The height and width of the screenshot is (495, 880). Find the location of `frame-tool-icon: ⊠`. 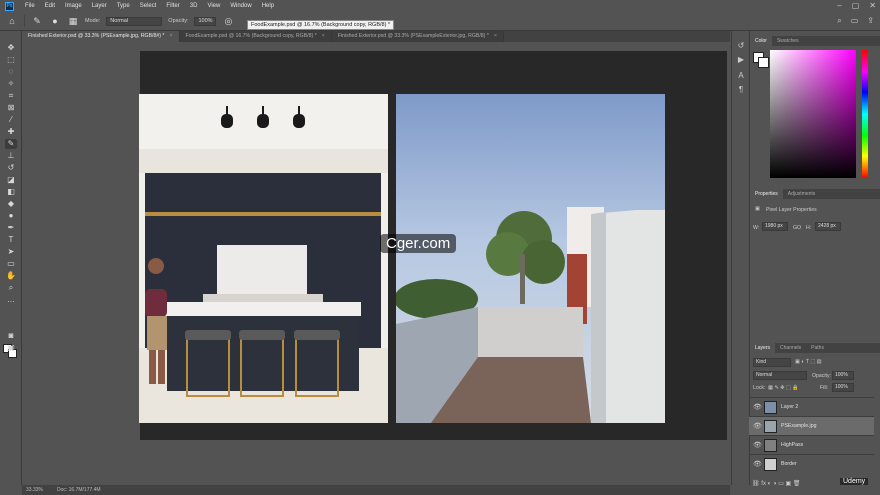

frame-tool-icon: ⊠ is located at coordinates (11, 108).